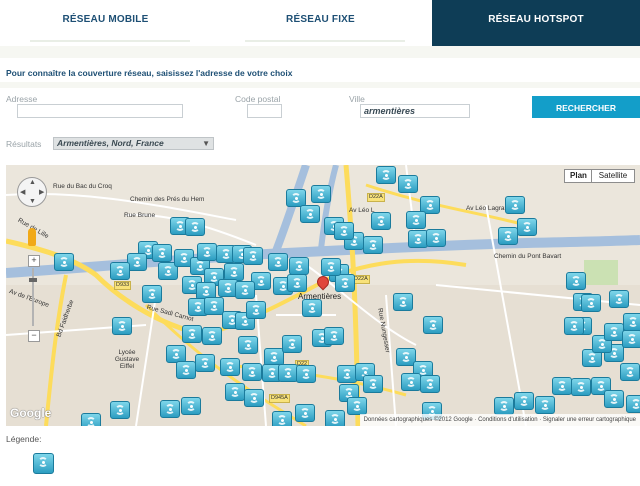 The height and width of the screenshot is (486, 640). What do you see at coordinates (528, 256) in the screenshot?
I see `road-label: Chemin du Pont Bavart` at bounding box center [528, 256].